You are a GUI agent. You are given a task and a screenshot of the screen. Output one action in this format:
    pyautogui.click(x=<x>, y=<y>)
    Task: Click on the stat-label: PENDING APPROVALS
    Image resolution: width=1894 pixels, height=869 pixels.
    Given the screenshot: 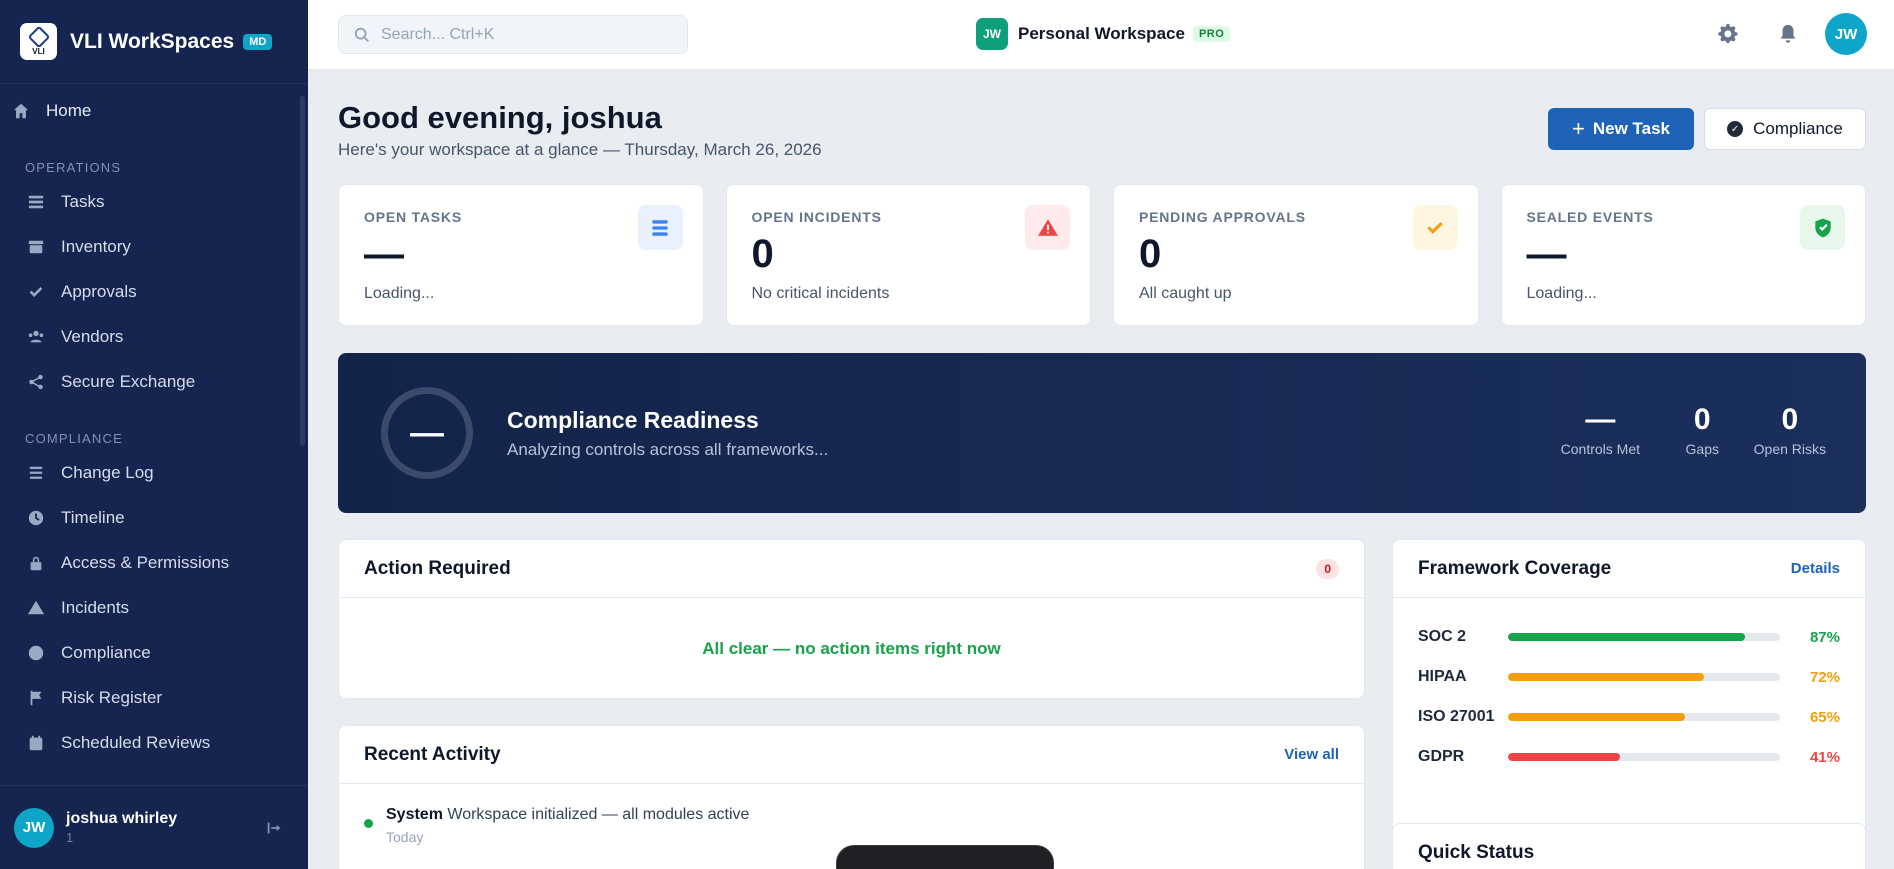 What is the action you would take?
    pyautogui.click(x=1222, y=217)
    